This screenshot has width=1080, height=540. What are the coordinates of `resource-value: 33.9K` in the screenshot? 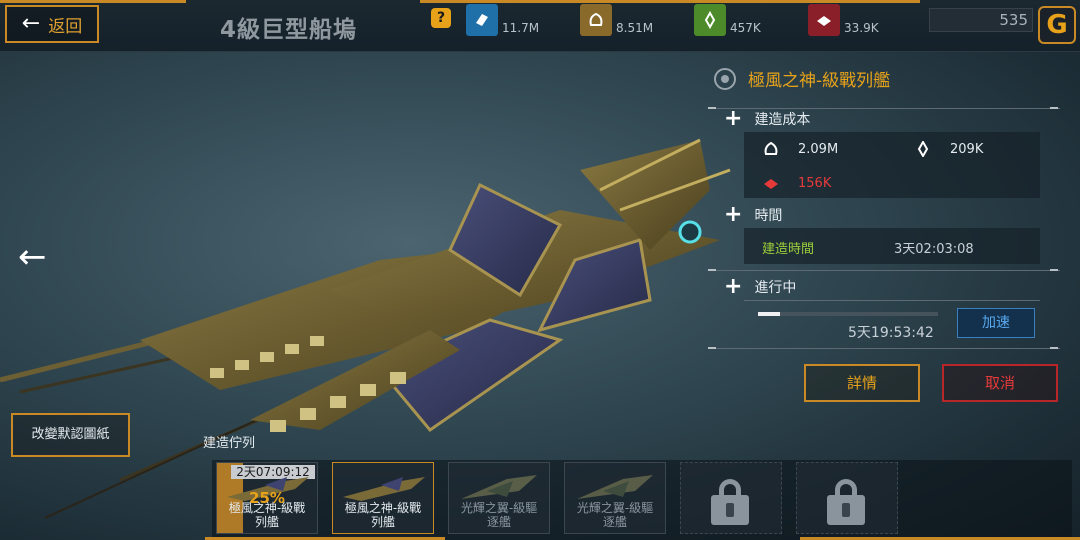 It's located at (861, 28).